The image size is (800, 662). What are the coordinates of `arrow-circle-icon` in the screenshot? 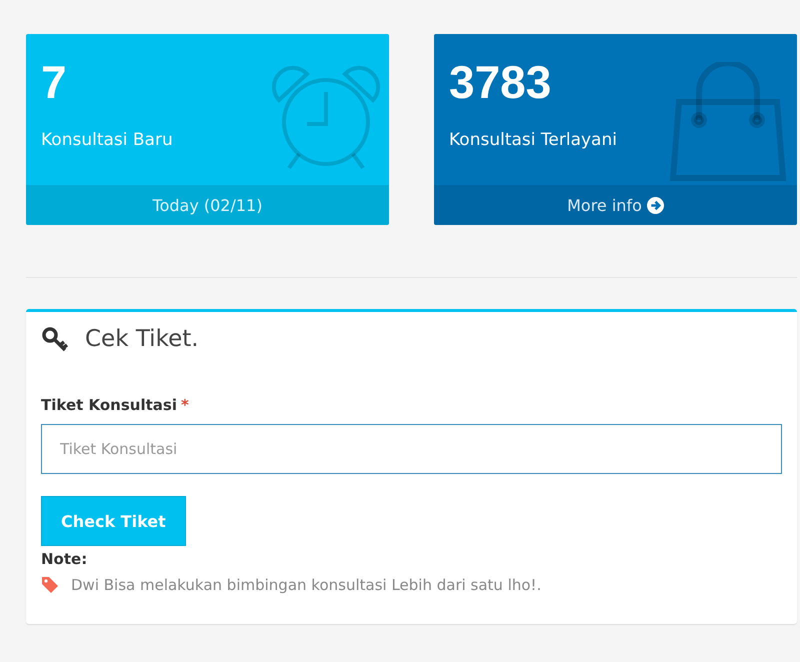 It's located at (655, 205).